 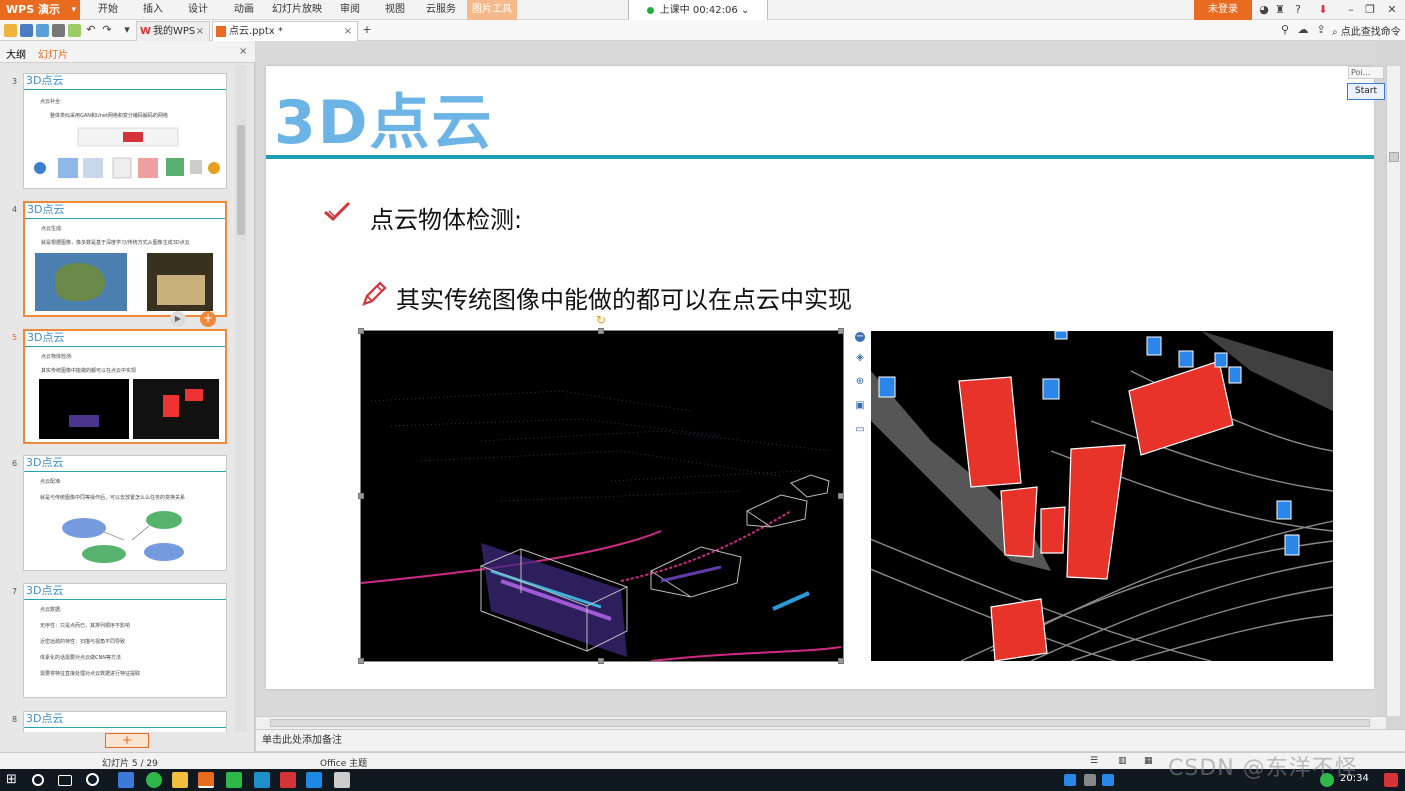 What do you see at coordinates (297, 10) in the screenshot?
I see `ribbon-tab-slideshow: 幻灯片放映` at bounding box center [297, 10].